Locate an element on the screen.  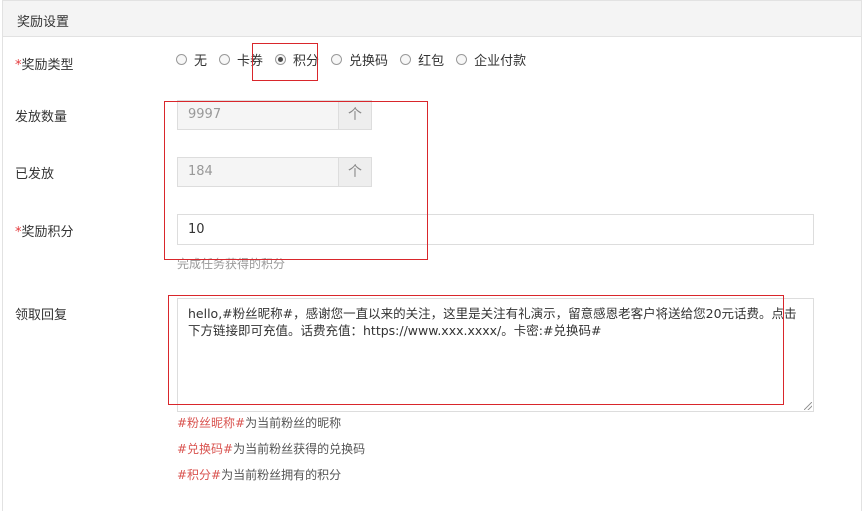
reply-label: 领取回复 is located at coordinates (41, 315).